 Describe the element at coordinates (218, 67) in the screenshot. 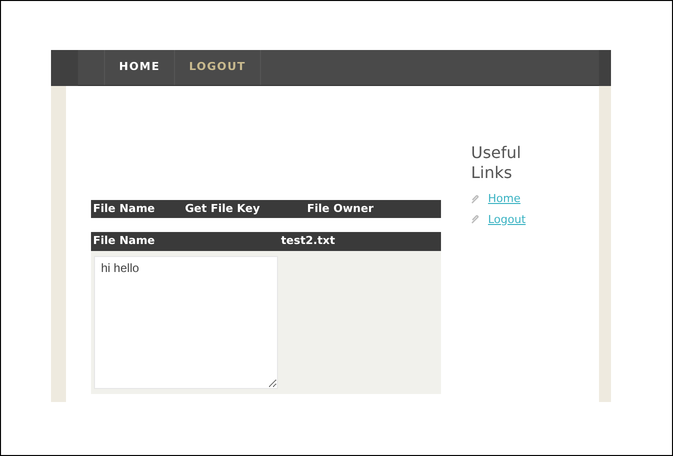

I see `nav-link: LOGOUT` at that location.